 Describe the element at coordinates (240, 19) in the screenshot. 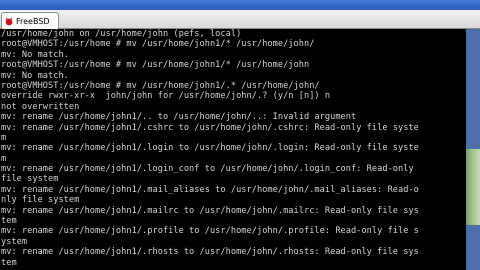

I see `vm-tab-strip: FreeBSD` at that location.